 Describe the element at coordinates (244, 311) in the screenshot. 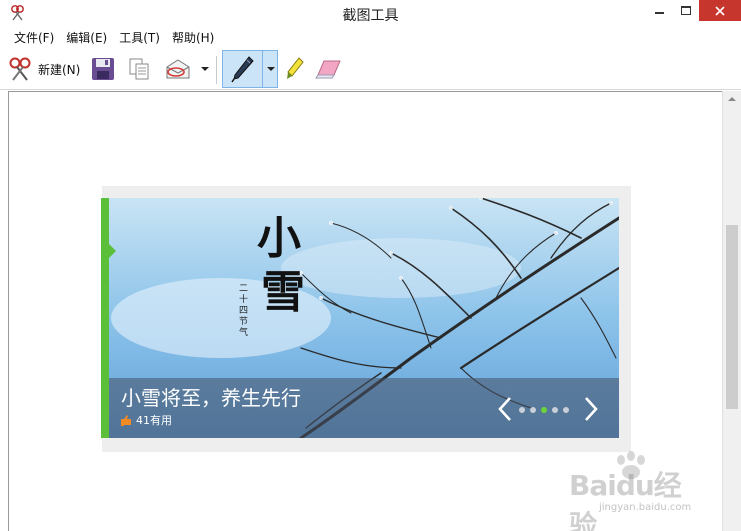

I see `calligraphy-subtitle: 二十四节气` at that location.